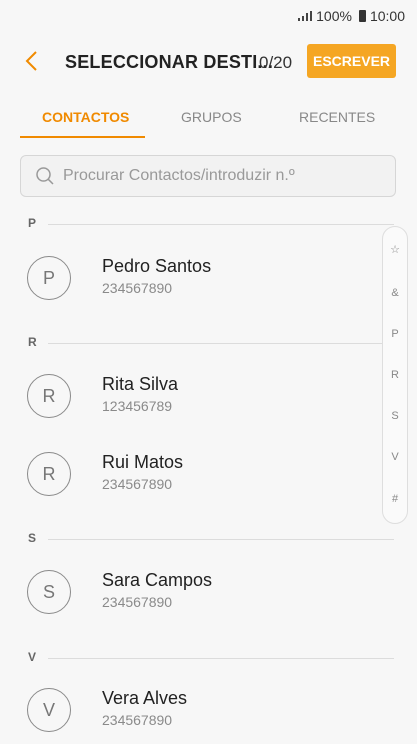  Describe the element at coordinates (190, 709) in the screenshot. I see `contact-item: V Vera Alves 234567890` at that location.